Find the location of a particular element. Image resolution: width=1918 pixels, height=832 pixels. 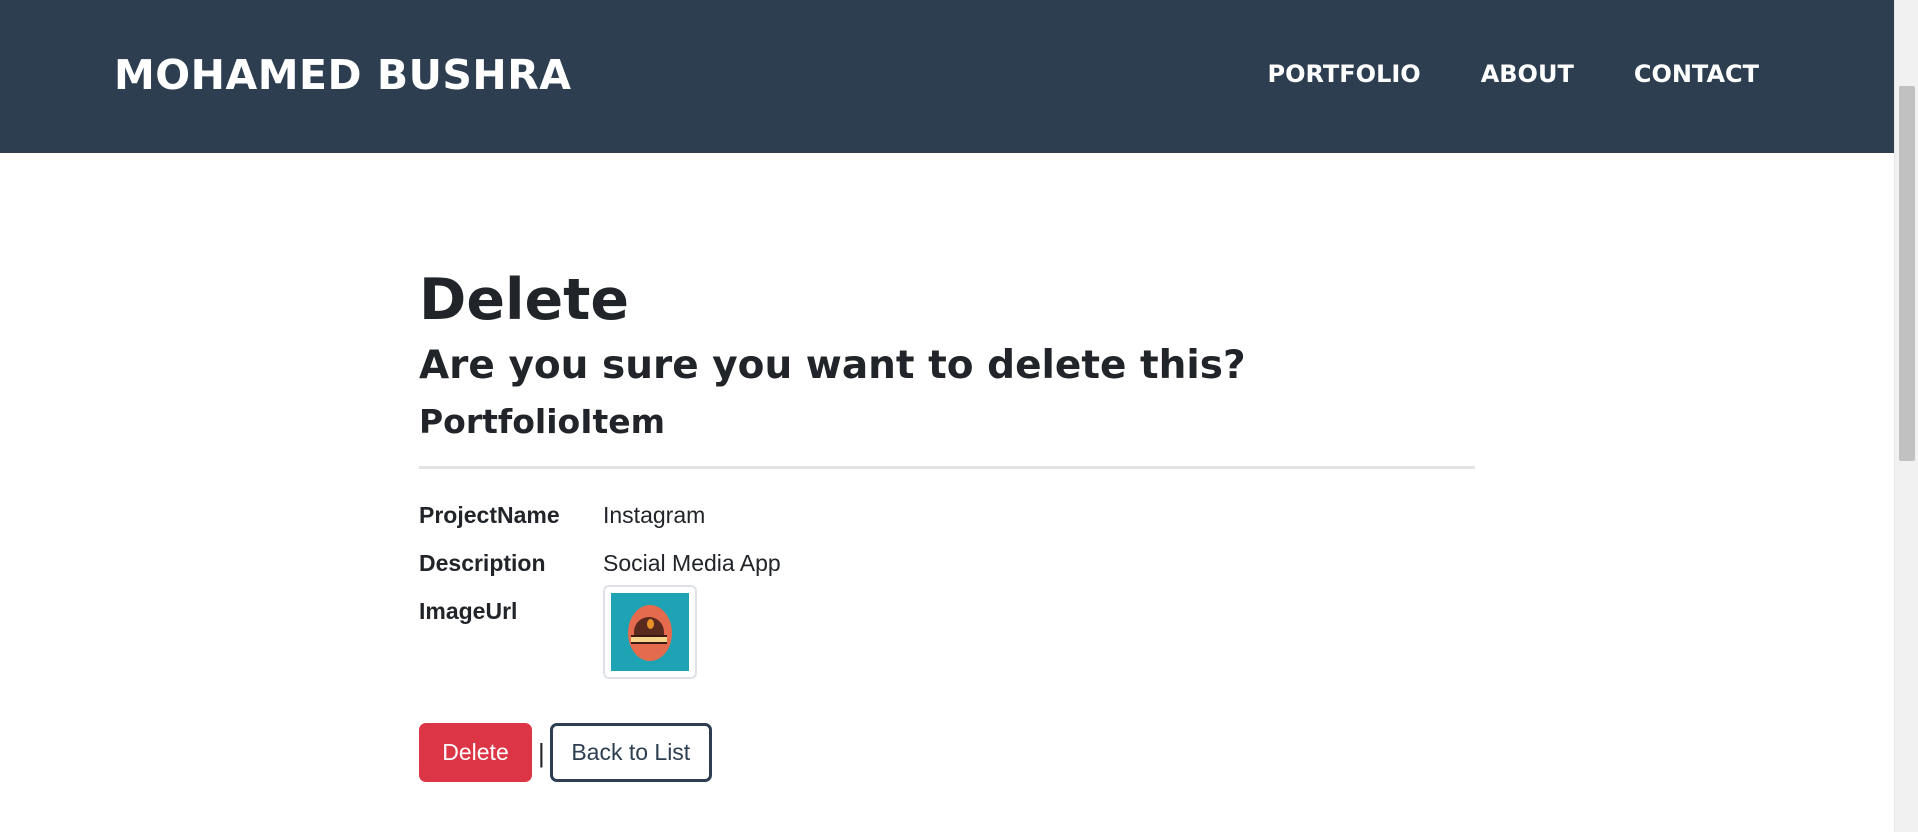

delete-button: Delete is located at coordinates (475, 752).